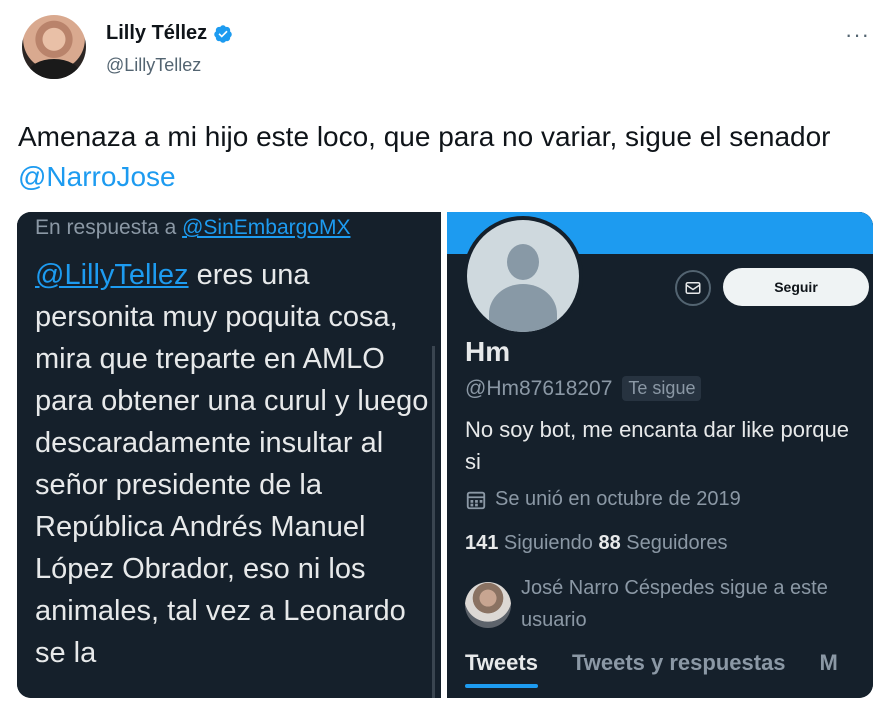 This screenshot has width=882, height=708. What do you see at coordinates (112, 275) in the screenshot?
I see `reply-body-mention: @LillyTellez` at bounding box center [112, 275].